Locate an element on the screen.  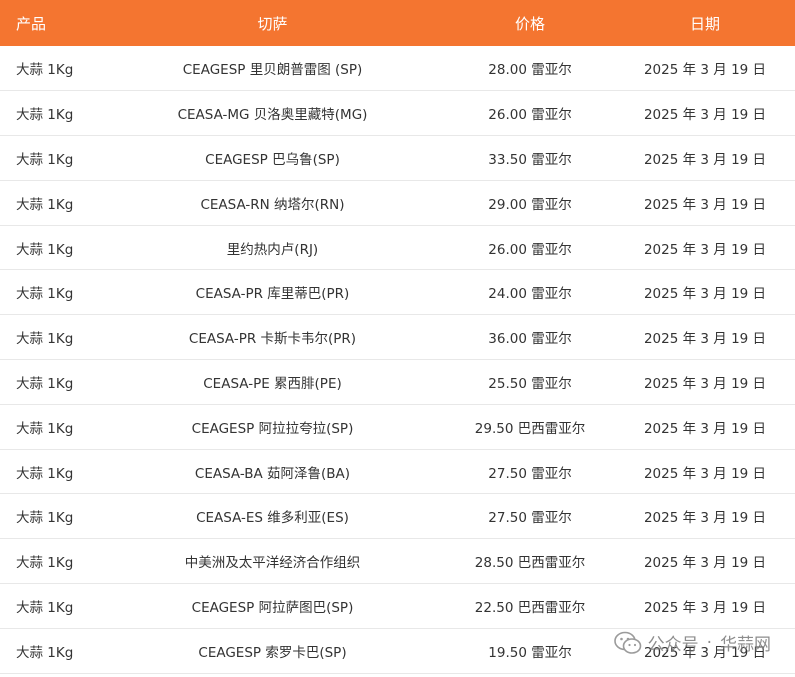
cell-price: 24.00 雷亚尔 is located at coordinates (530, 294).